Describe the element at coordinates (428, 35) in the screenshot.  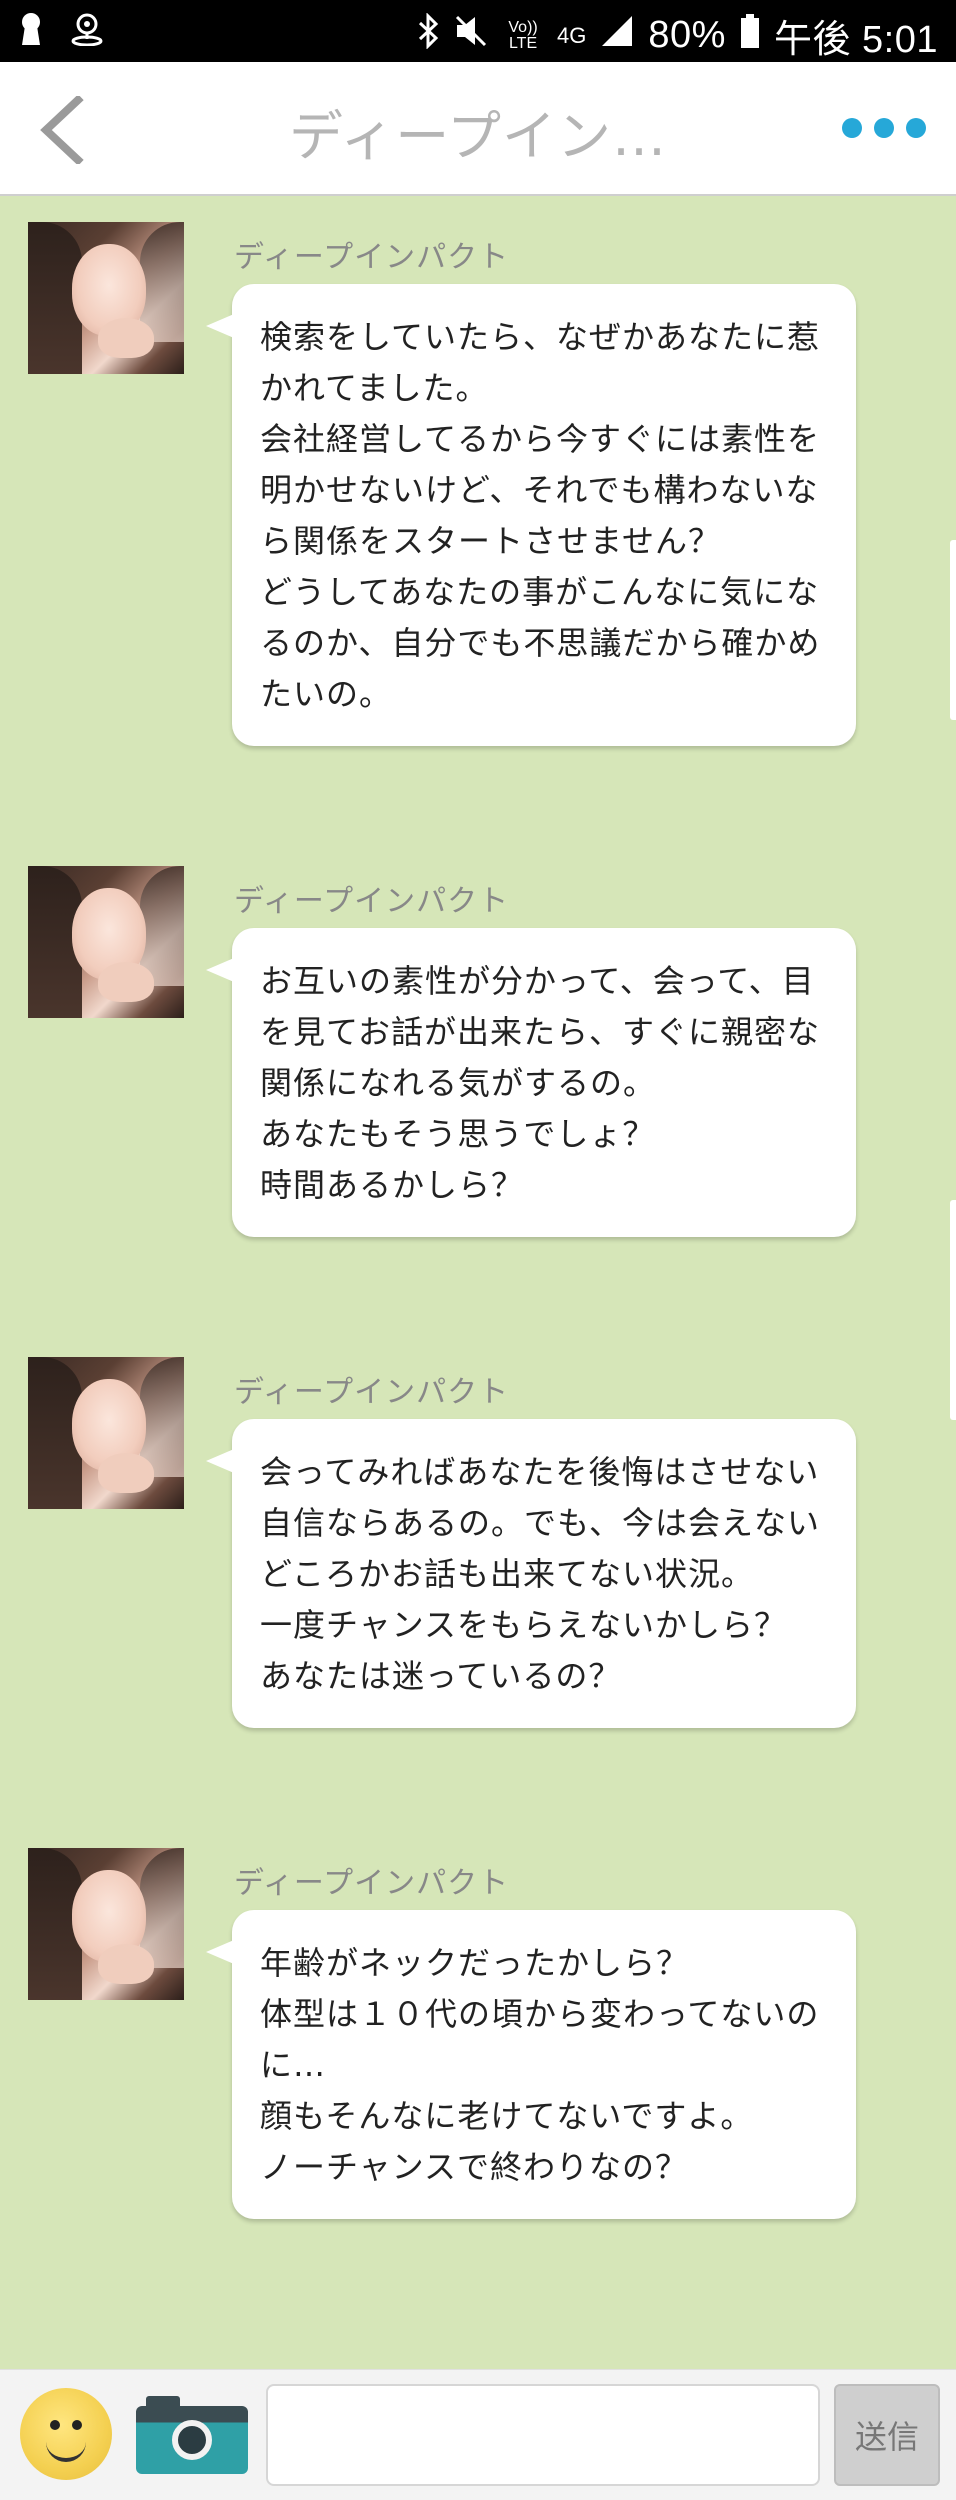
I see `bluetooth-icon` at that location.